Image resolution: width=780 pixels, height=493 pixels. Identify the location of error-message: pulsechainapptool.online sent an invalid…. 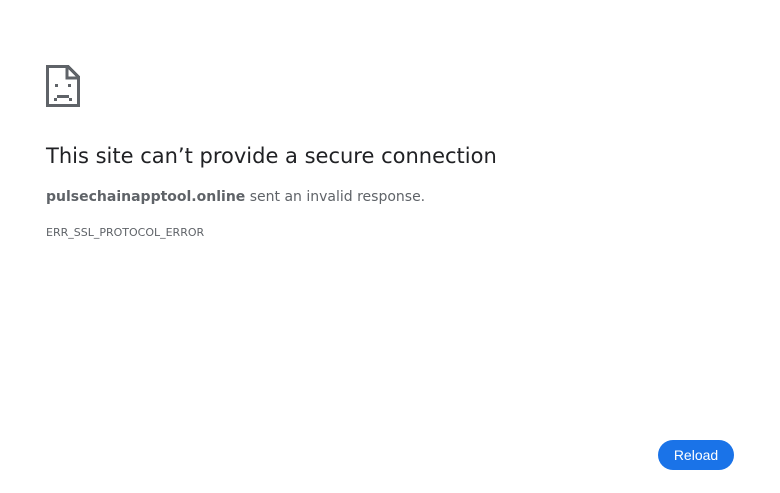
(235, 197).